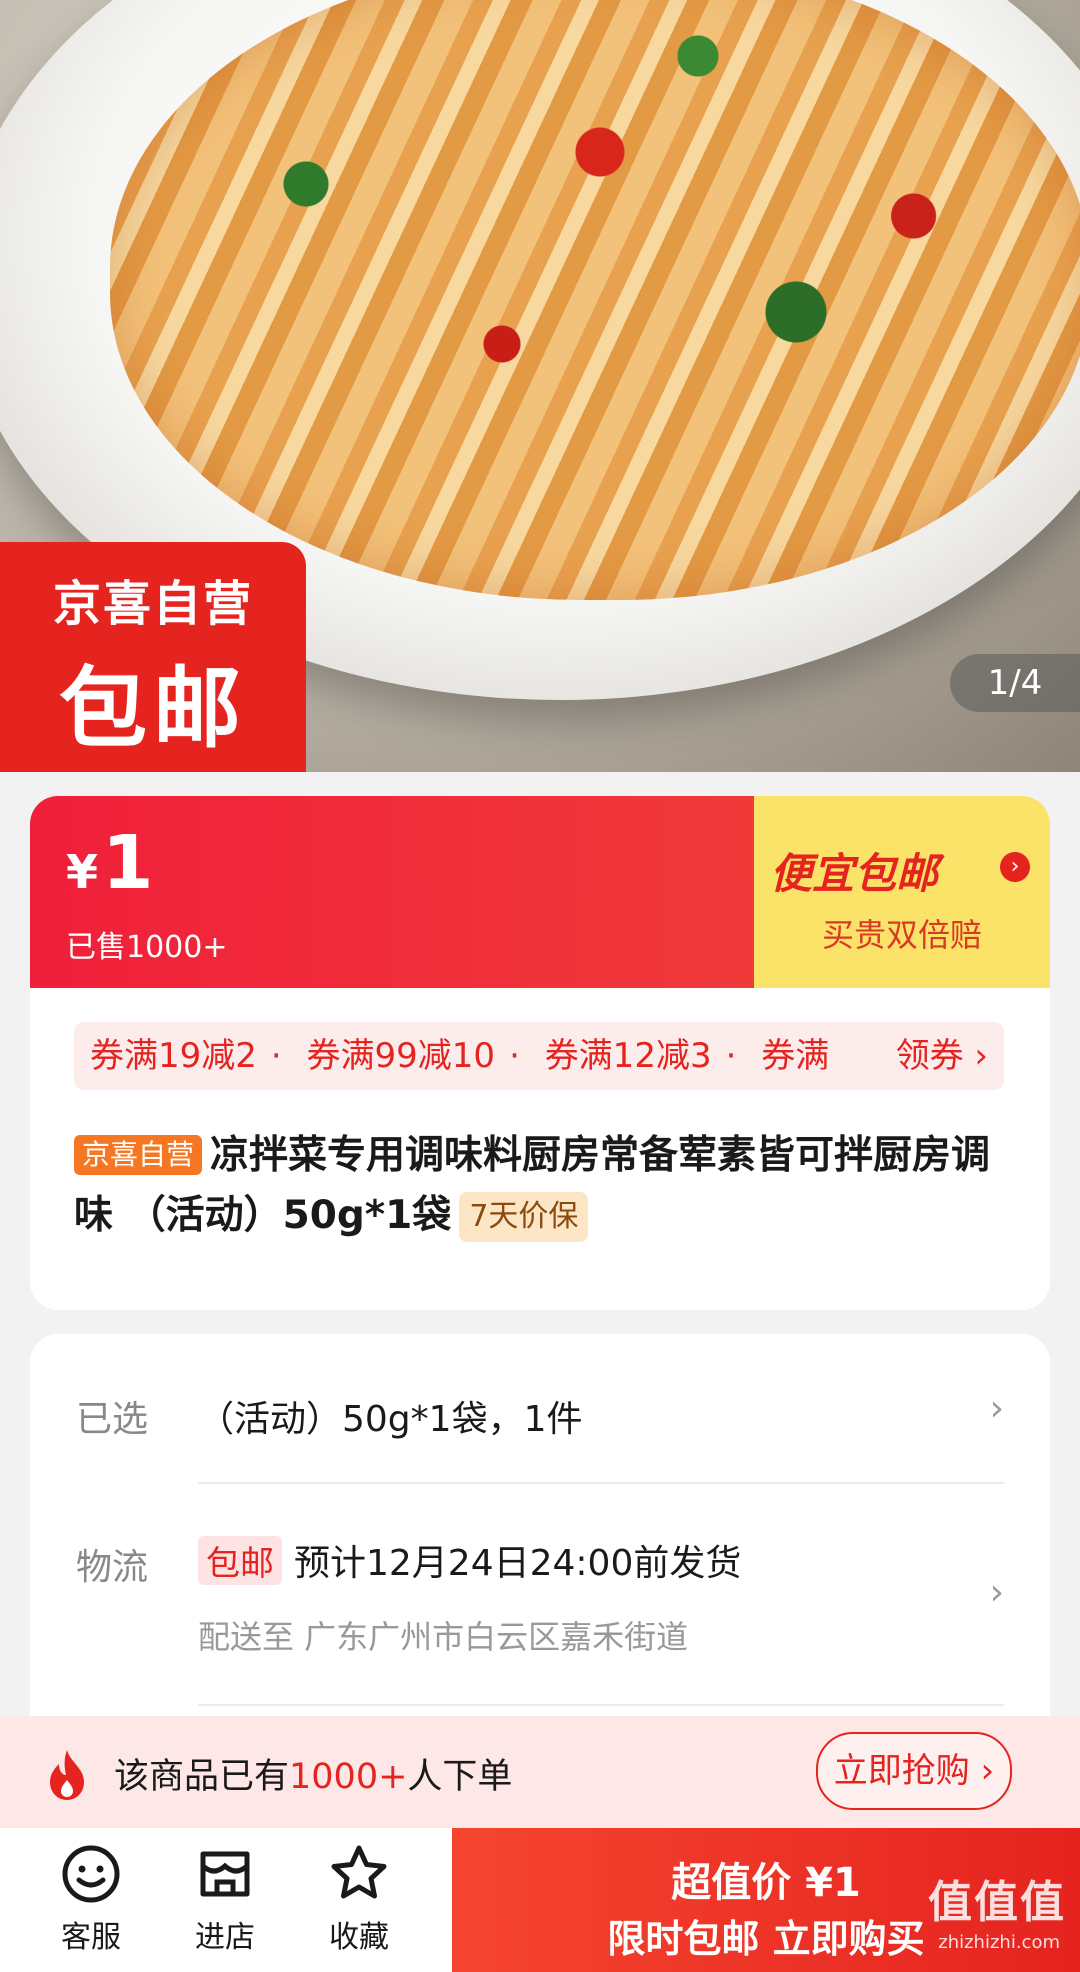 The image size is (1080, 1972). I want to click on currency-symbol: ¥, so click(82, 872).